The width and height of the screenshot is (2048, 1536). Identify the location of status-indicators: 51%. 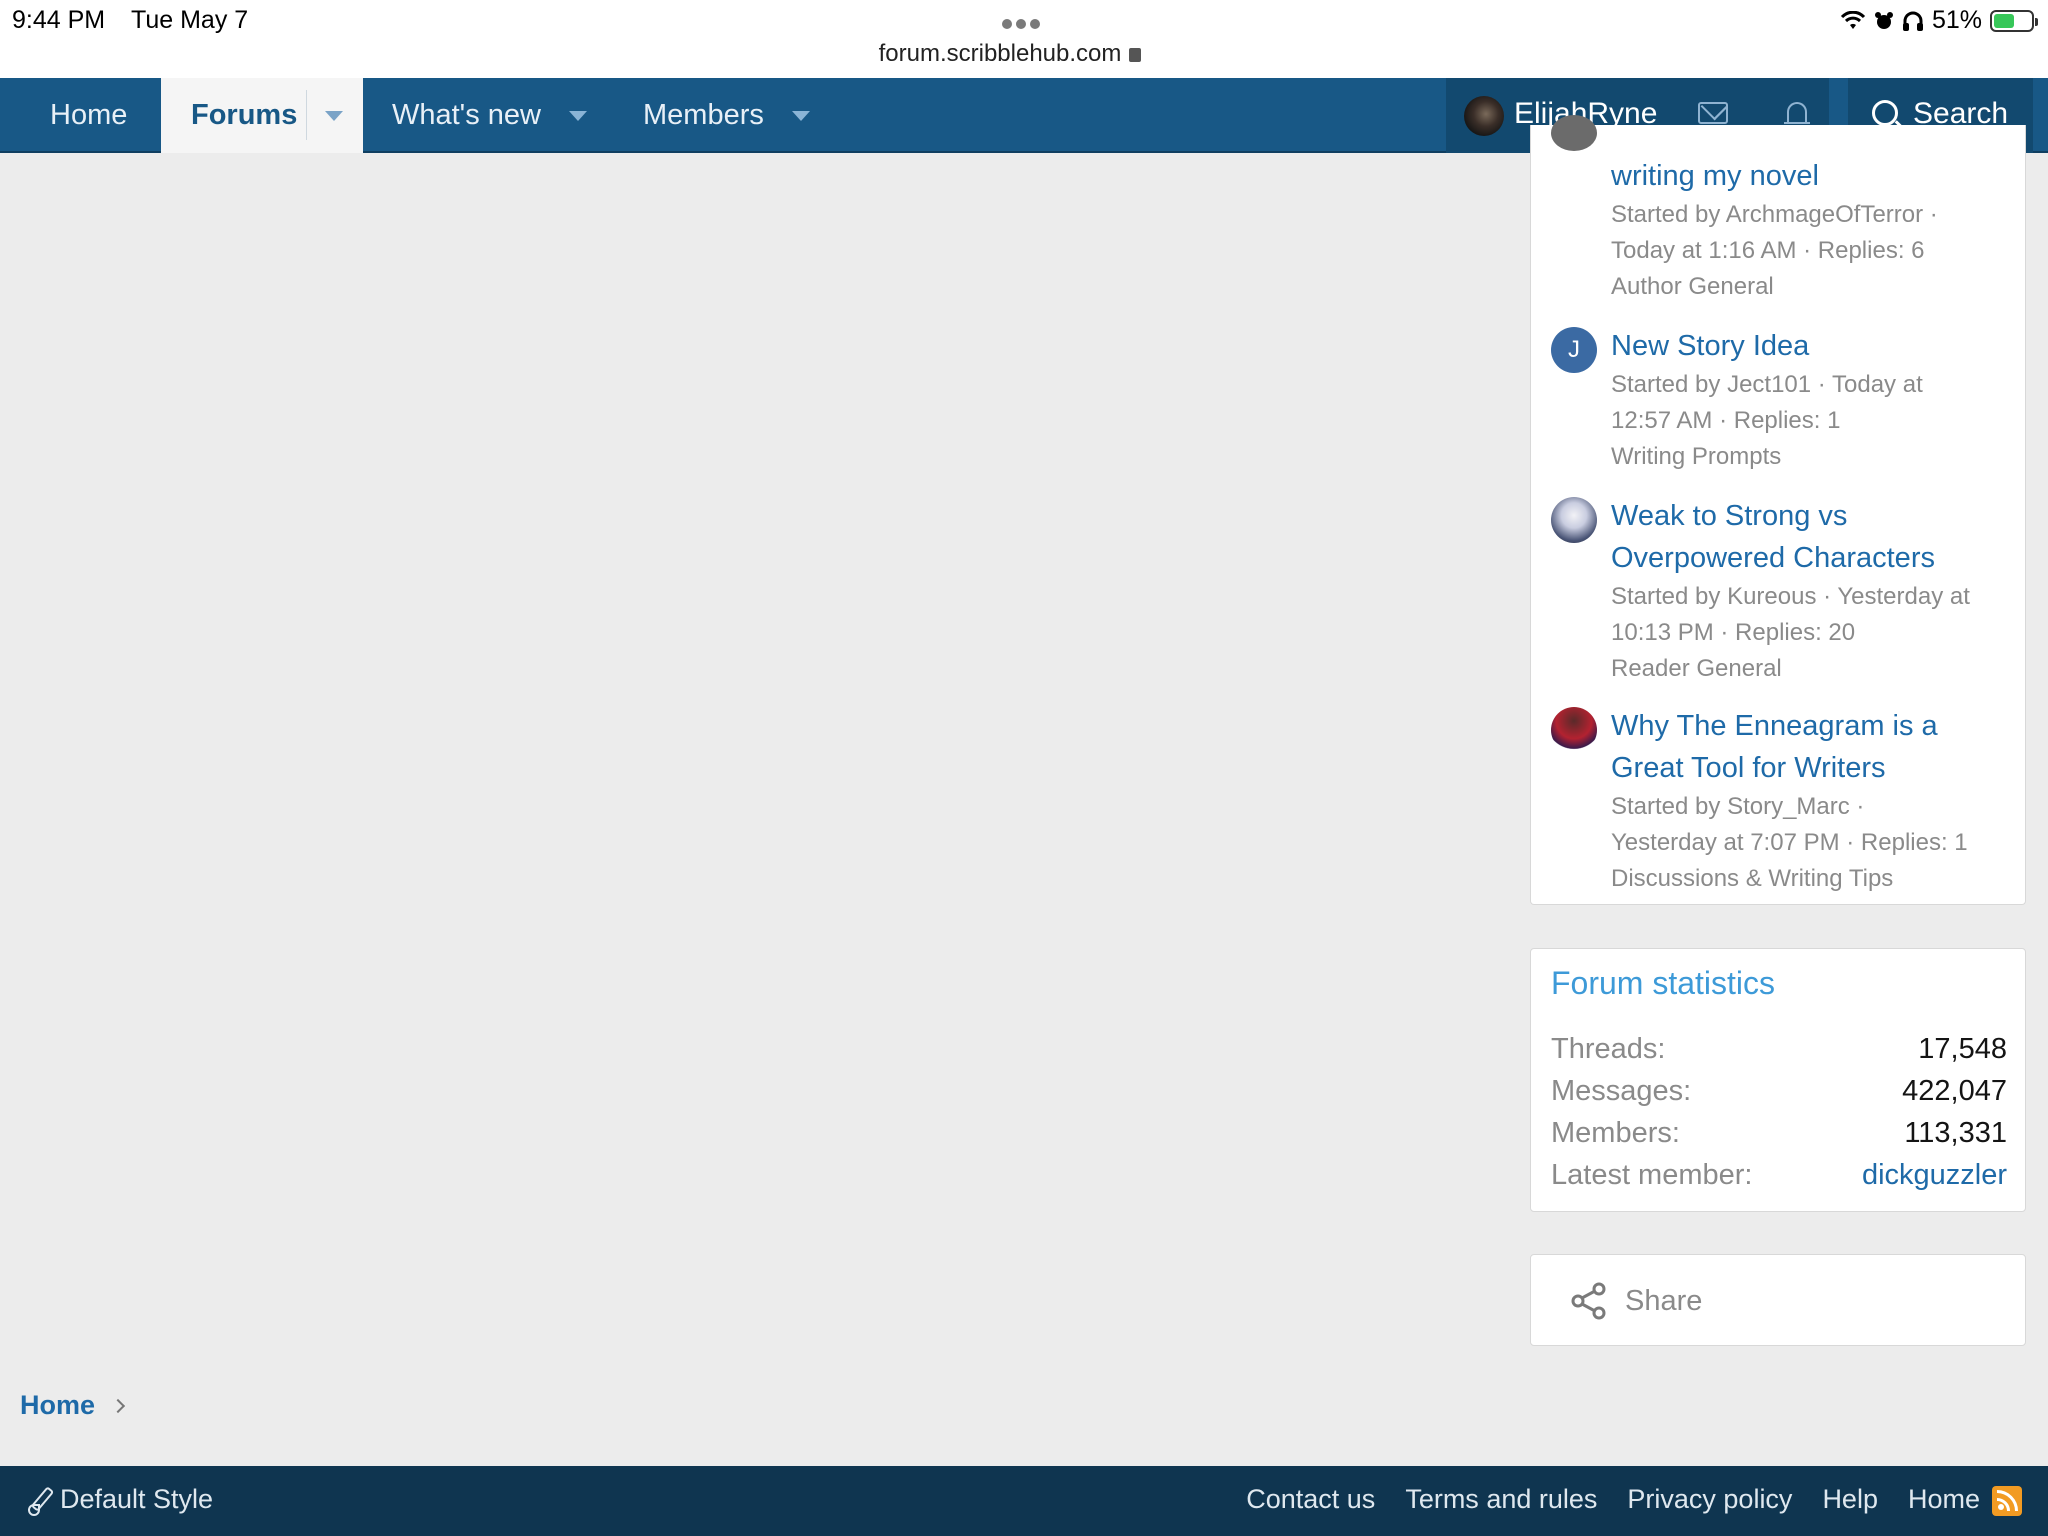
(1939, 20).